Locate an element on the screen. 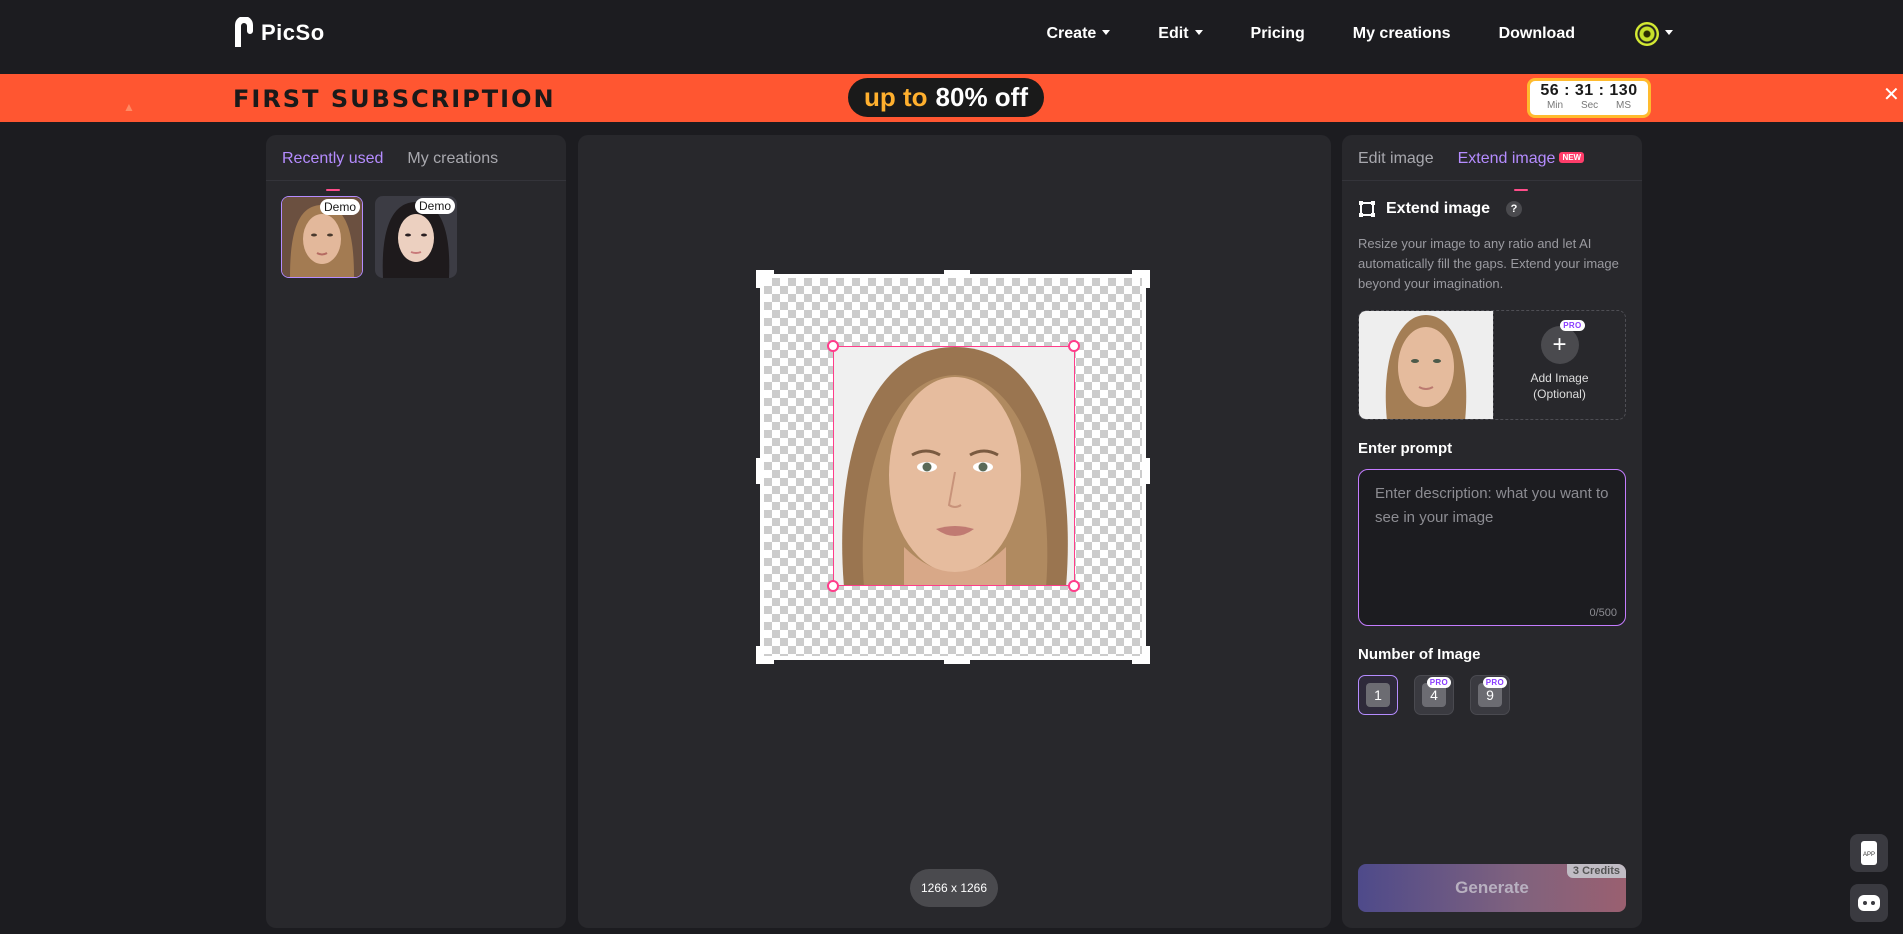  num-option-9: 9 PRO is located at coordinates (1490, 695).